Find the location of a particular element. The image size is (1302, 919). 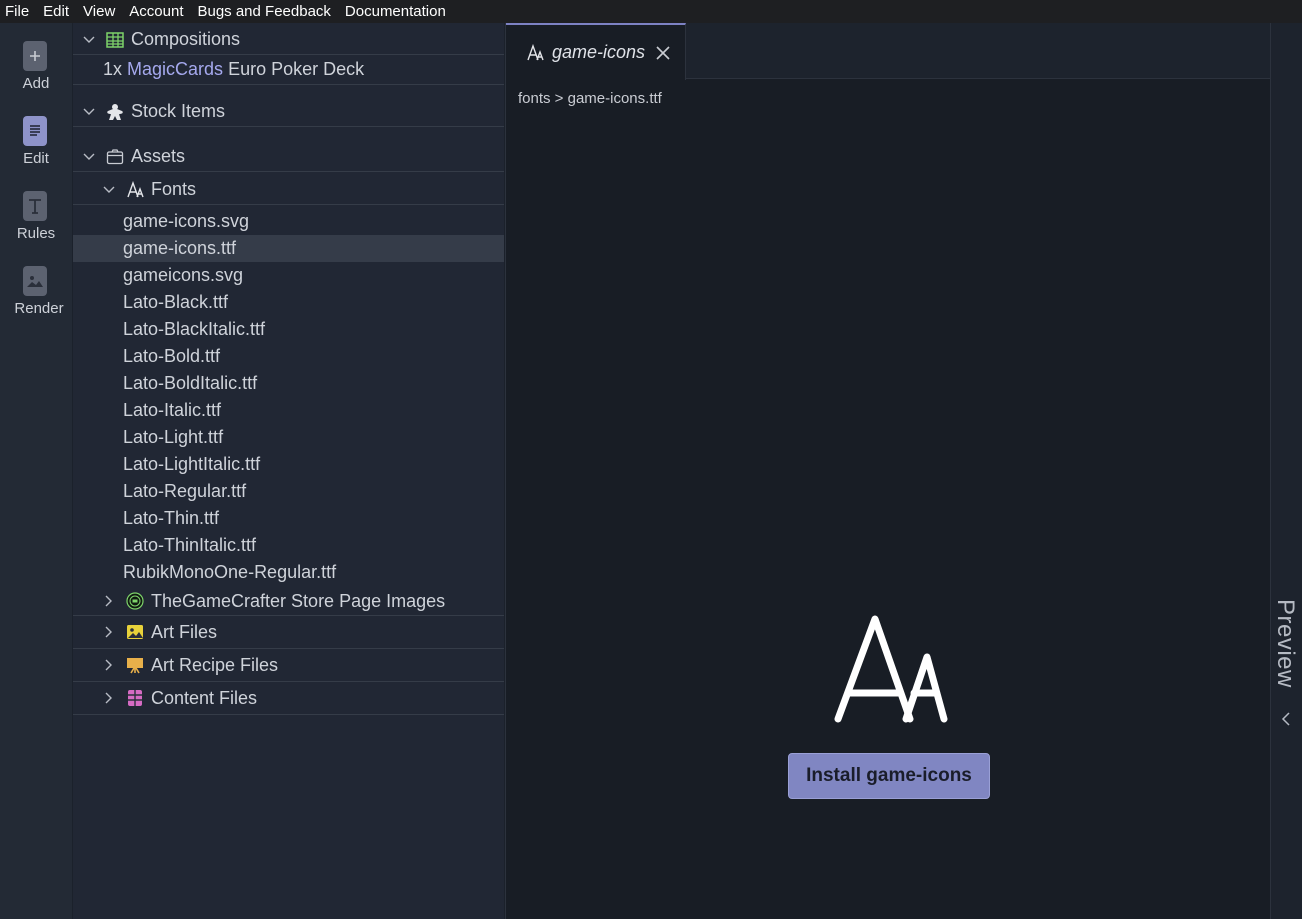

folder-label: TheGameCrafter Store Page Images is located at coordinates (298, 600).